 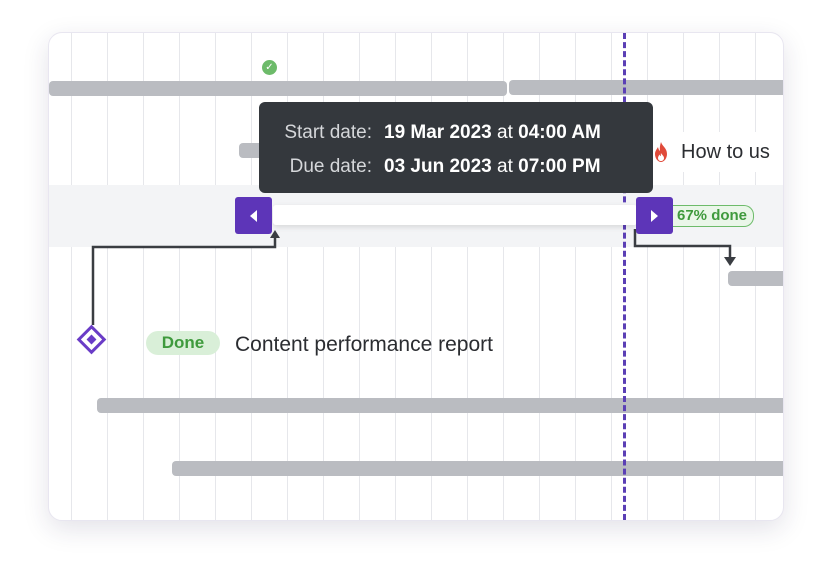 I want to click on task-label-right: How to us, so click(x=725, y=151).